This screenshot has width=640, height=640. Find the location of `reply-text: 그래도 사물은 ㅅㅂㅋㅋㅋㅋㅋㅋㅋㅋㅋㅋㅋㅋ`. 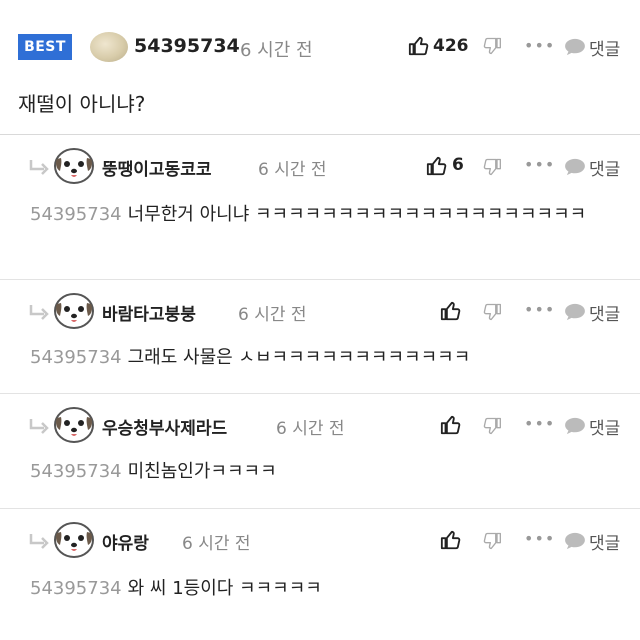

reply-text: 그래도 사물은 ㅅㅂㅋㅋㅋㅋㅋㅋㅋㅋㅋㅋㅋㅋ is located at coordinates (299, 357).